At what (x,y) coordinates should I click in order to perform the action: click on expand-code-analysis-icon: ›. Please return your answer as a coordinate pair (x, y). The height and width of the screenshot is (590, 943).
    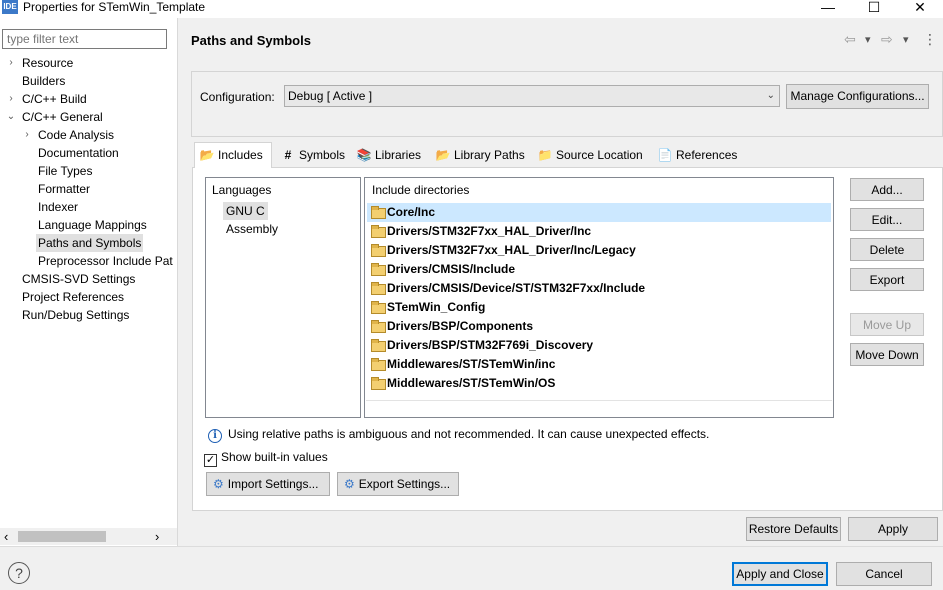
    Looking at the image, I should click on (27, 135).